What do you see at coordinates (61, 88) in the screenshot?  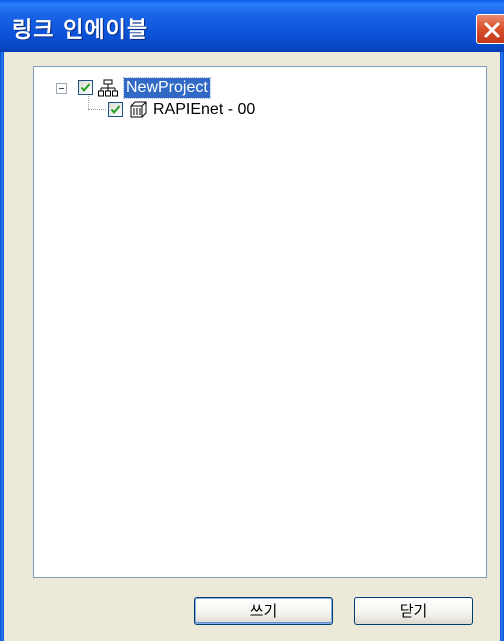 I see `collapse-toggle` at bounding box center [61, 88].